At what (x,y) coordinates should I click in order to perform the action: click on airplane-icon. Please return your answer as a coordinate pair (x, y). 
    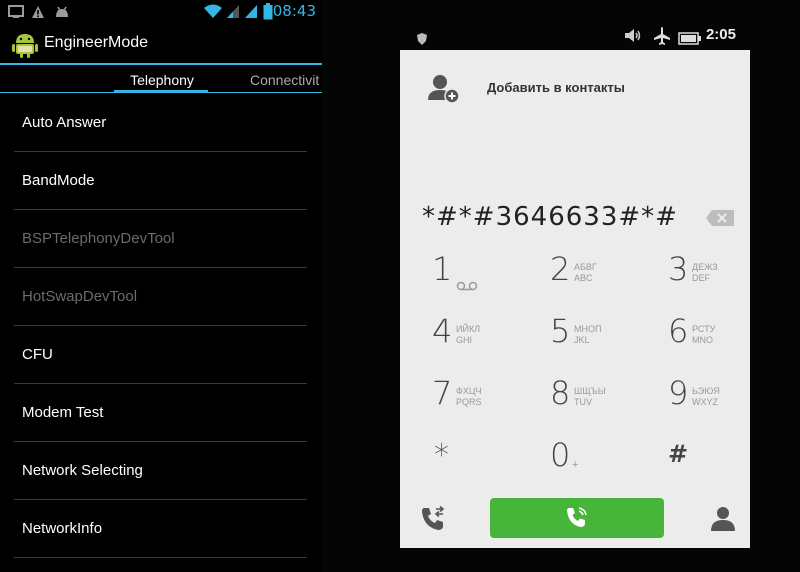
    Looking at the image, I should click on (662, 38).